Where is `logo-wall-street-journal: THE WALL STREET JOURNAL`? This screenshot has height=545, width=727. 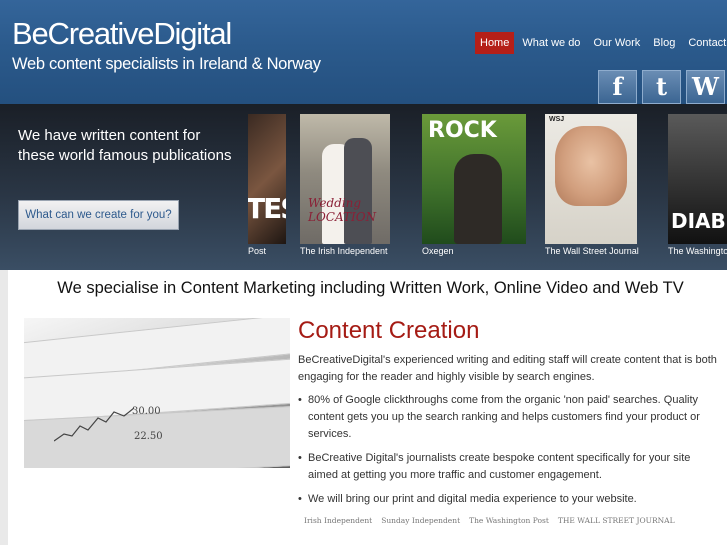 logo-wall-street-journal: THE WALL STREET JOURNAL is located at coordinates (616, 520).